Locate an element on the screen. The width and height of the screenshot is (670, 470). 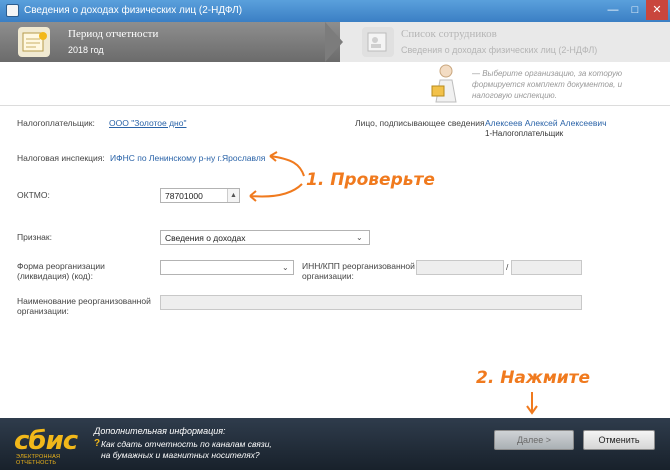
info-title: Дополнительная информация: is located at coordinates (160, 431).